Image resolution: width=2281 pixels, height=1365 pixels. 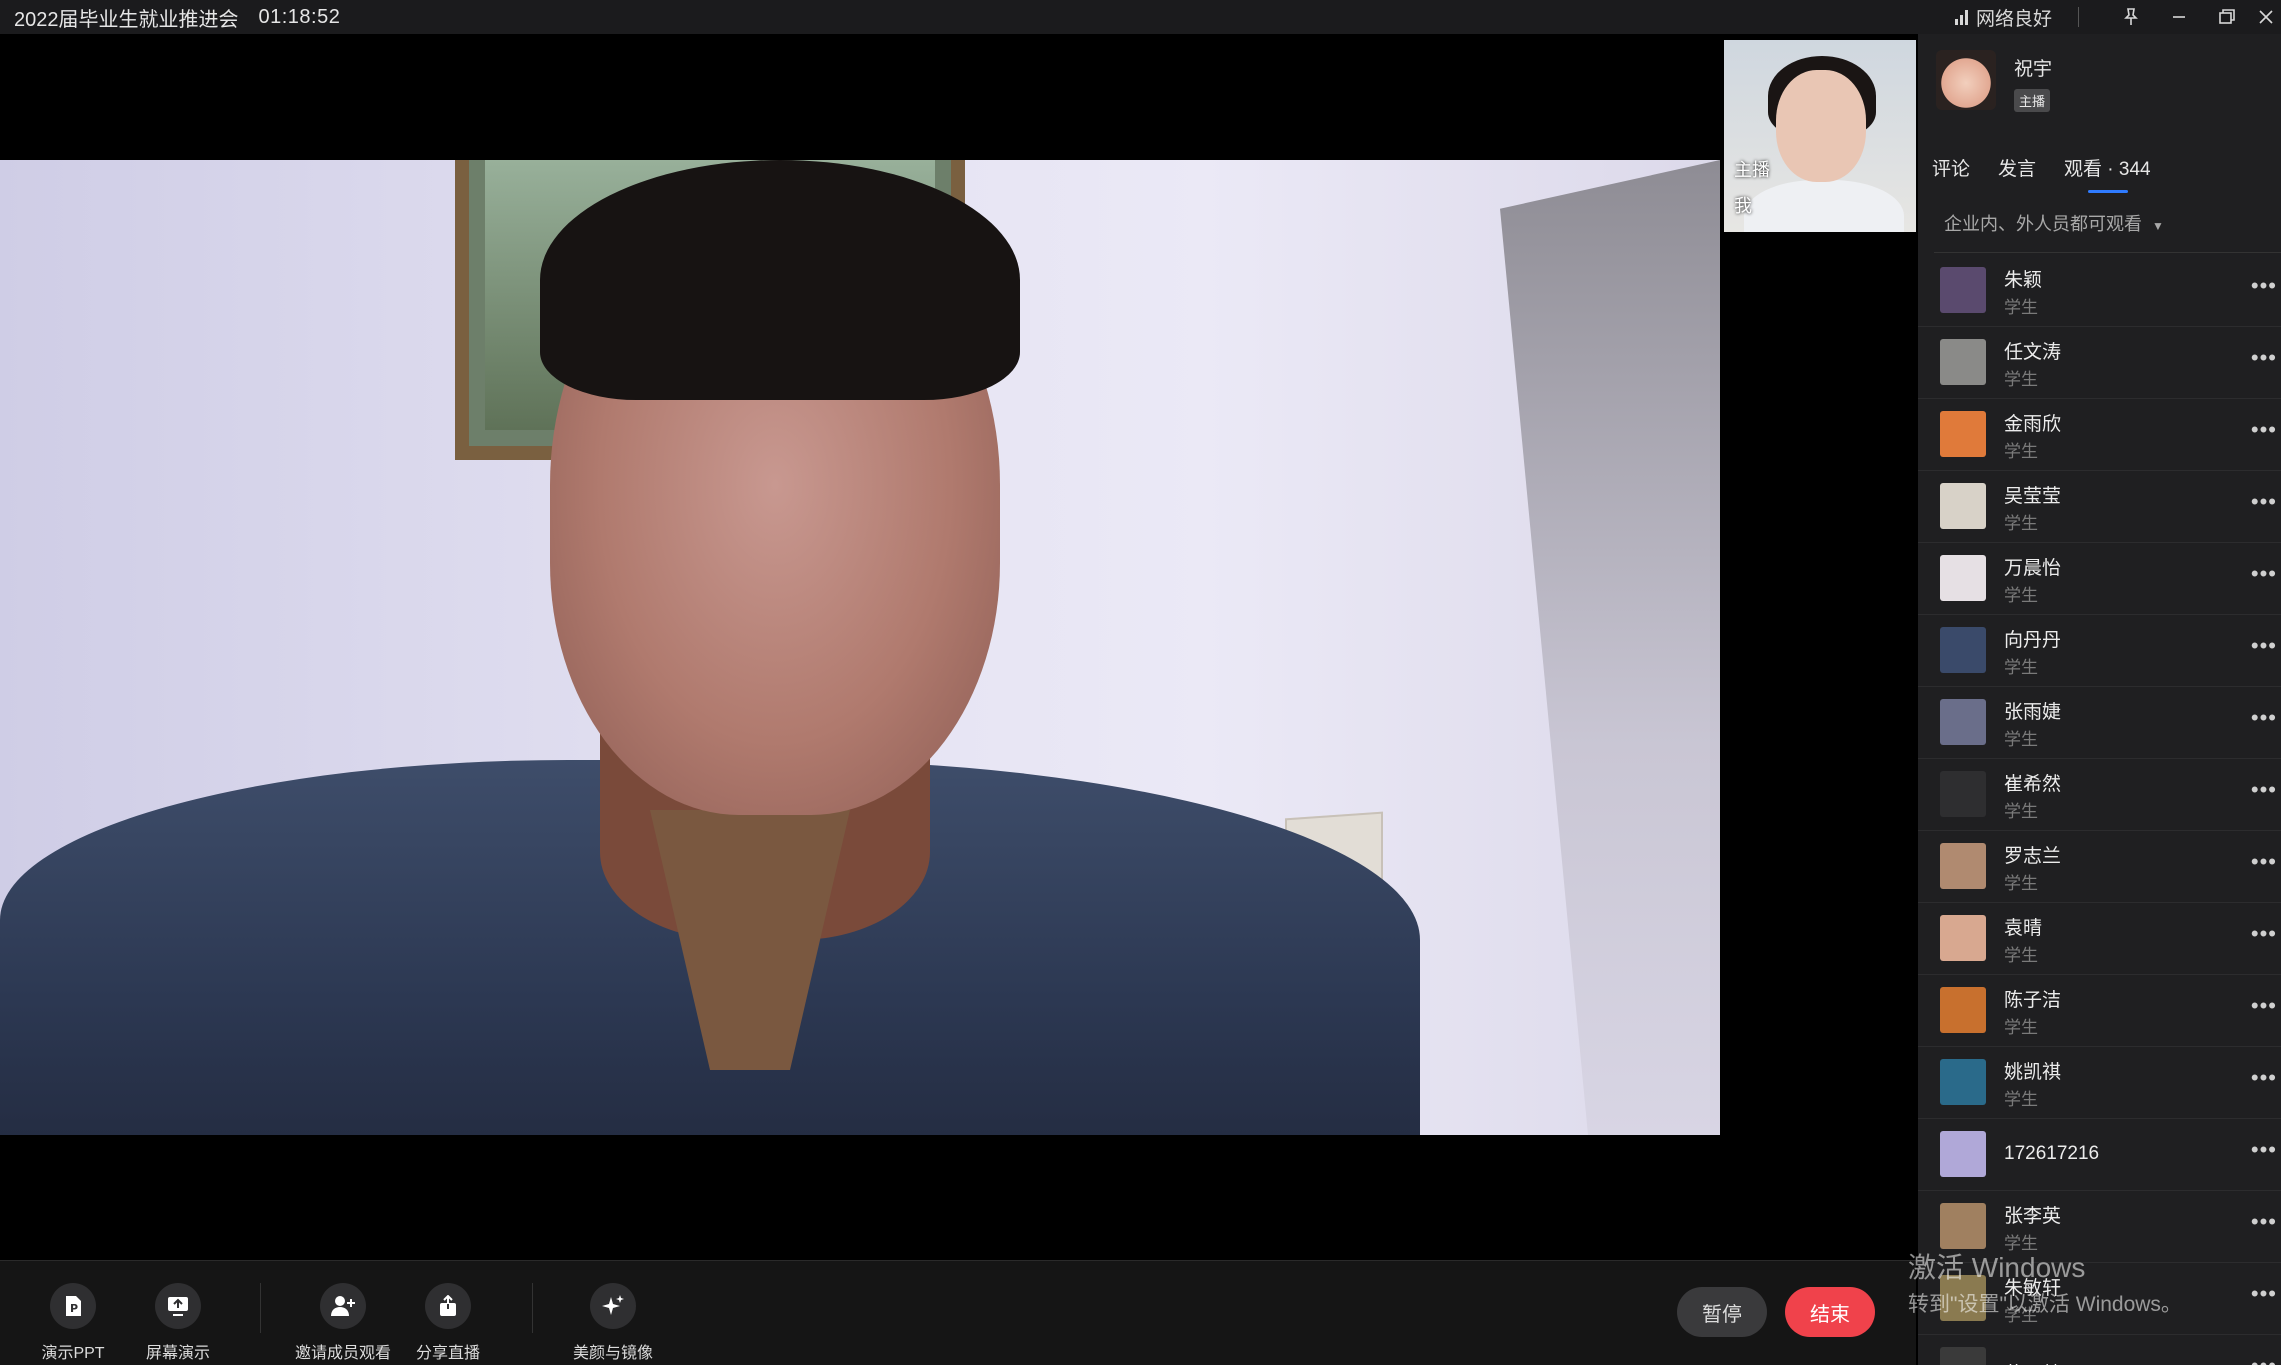 What do you see at coordinates (2032, 100) in the screenshot?
I see `host-badge: 主播` at bounding box center [2032, 100].